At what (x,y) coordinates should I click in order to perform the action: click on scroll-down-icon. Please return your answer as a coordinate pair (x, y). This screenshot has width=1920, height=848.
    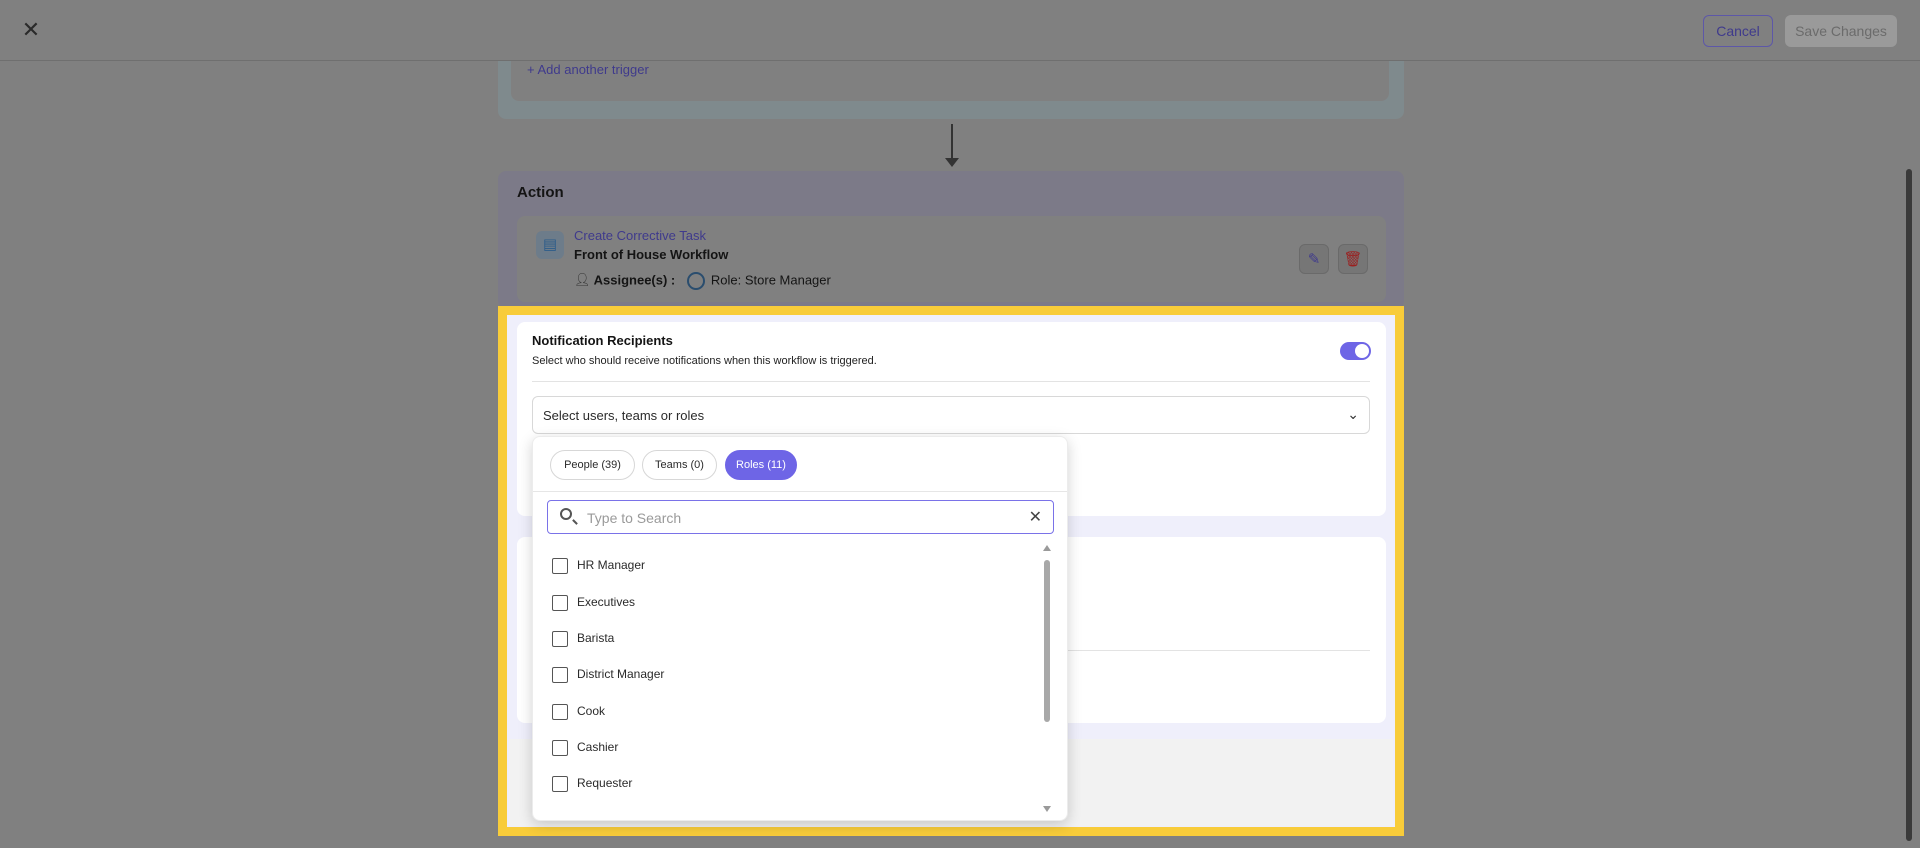
    Looking at the image, I should click on (1047, 809).